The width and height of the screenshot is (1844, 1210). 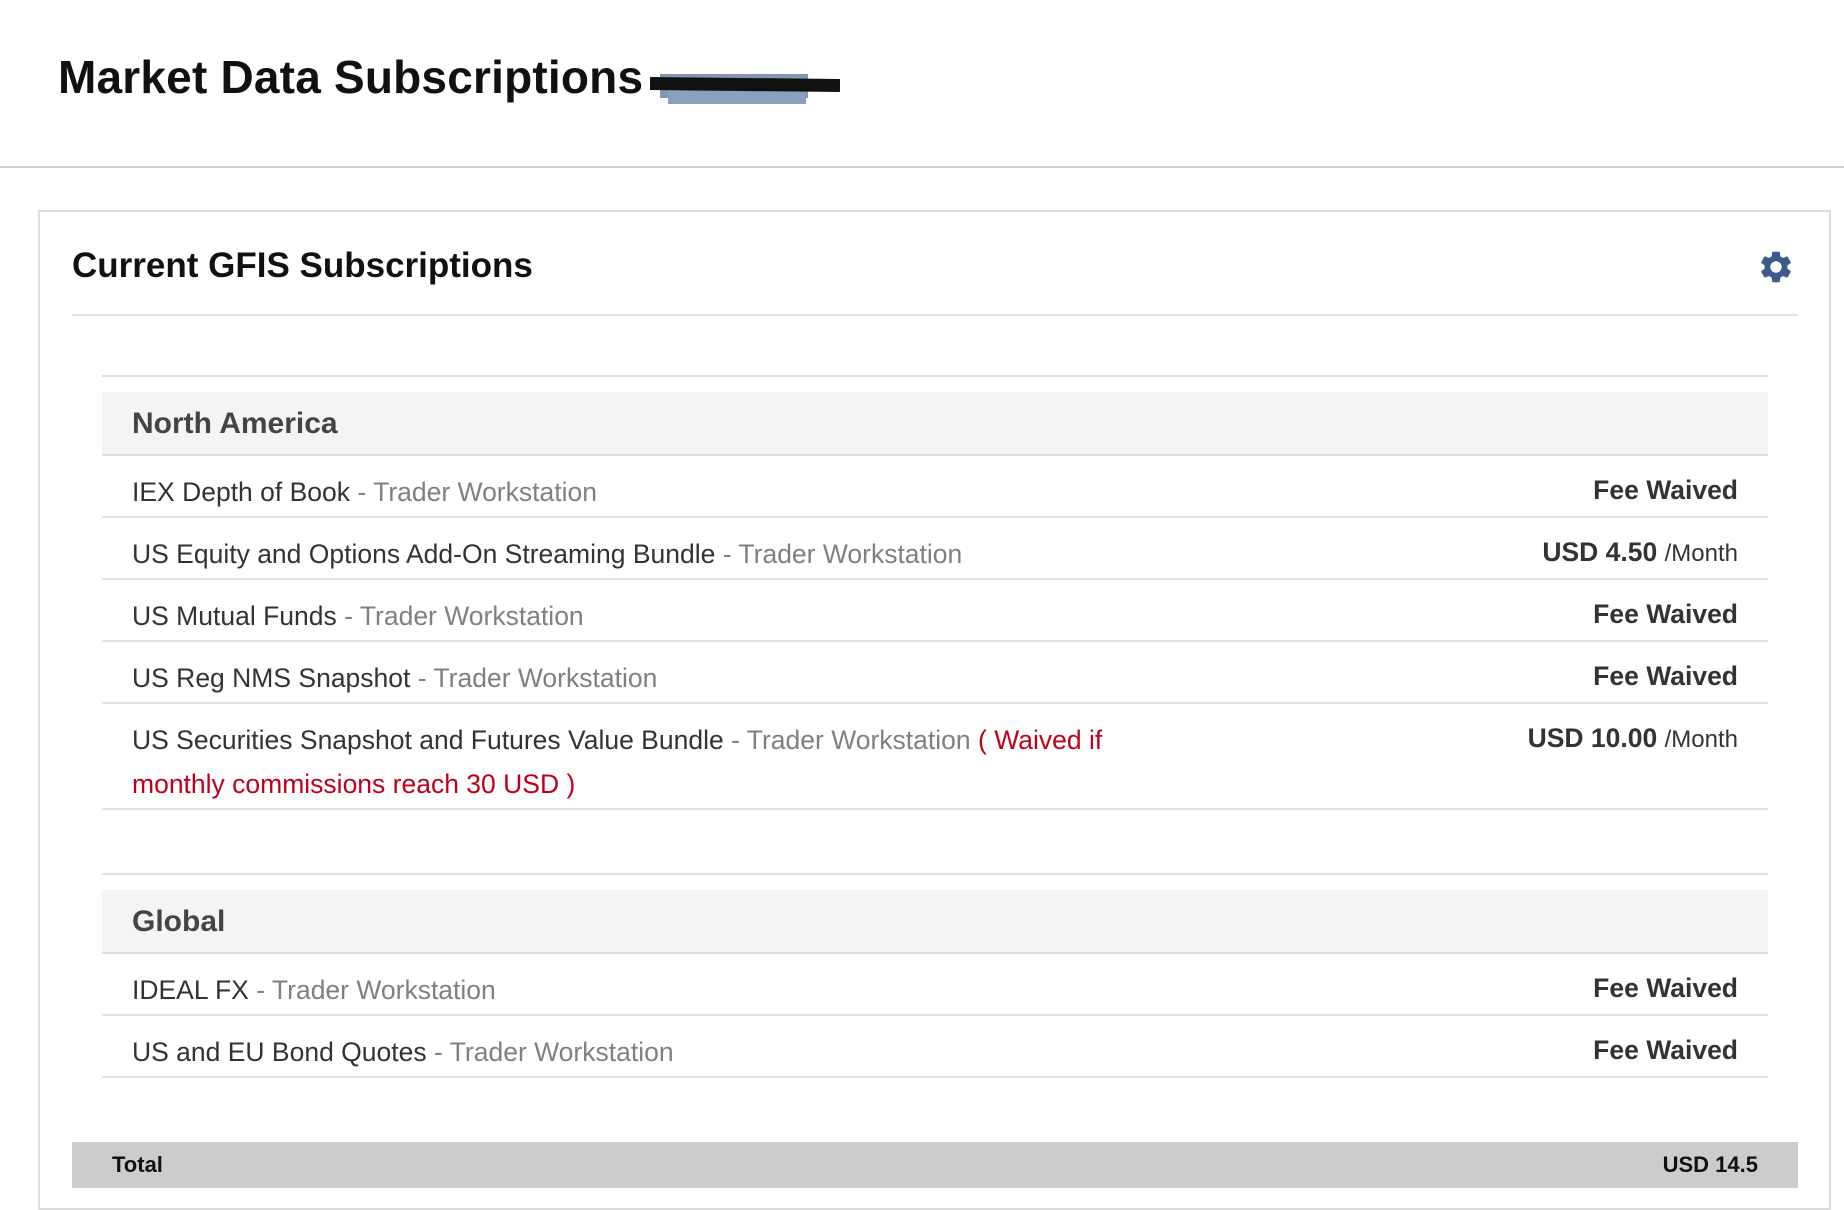 What do you see at coordinates (190, 990) in the screenshot?
I see `subscription-name: IDEAL FX` at bounding box center [190, 990].